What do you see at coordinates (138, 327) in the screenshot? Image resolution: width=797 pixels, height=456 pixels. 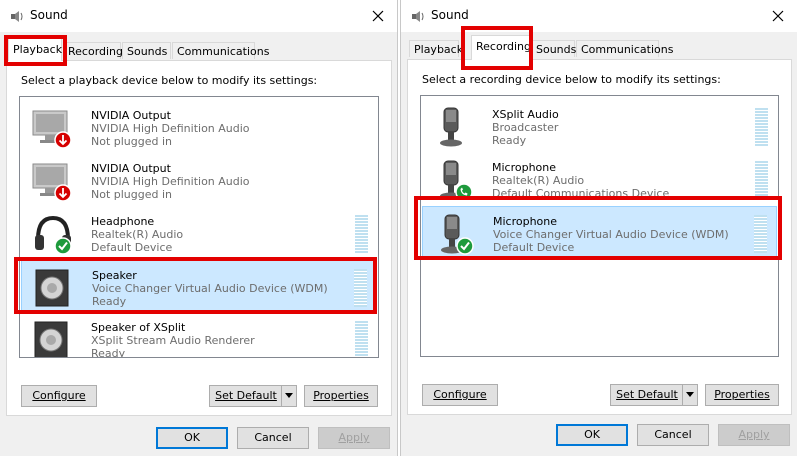 I see `device-name: Speaker of XSplit` at bounding box center [138, 327].